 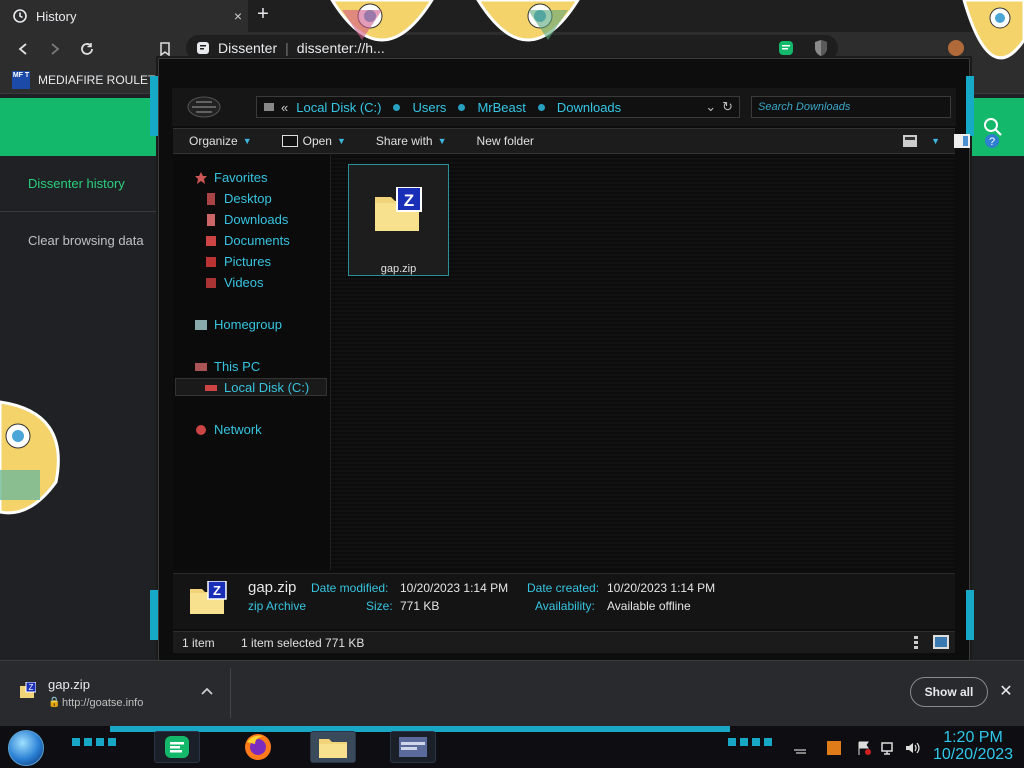 What do you see at coordinates (220, 141) in the screenshot?
I see `organize-button: Organize ▼` at bounding box center [220, 141].